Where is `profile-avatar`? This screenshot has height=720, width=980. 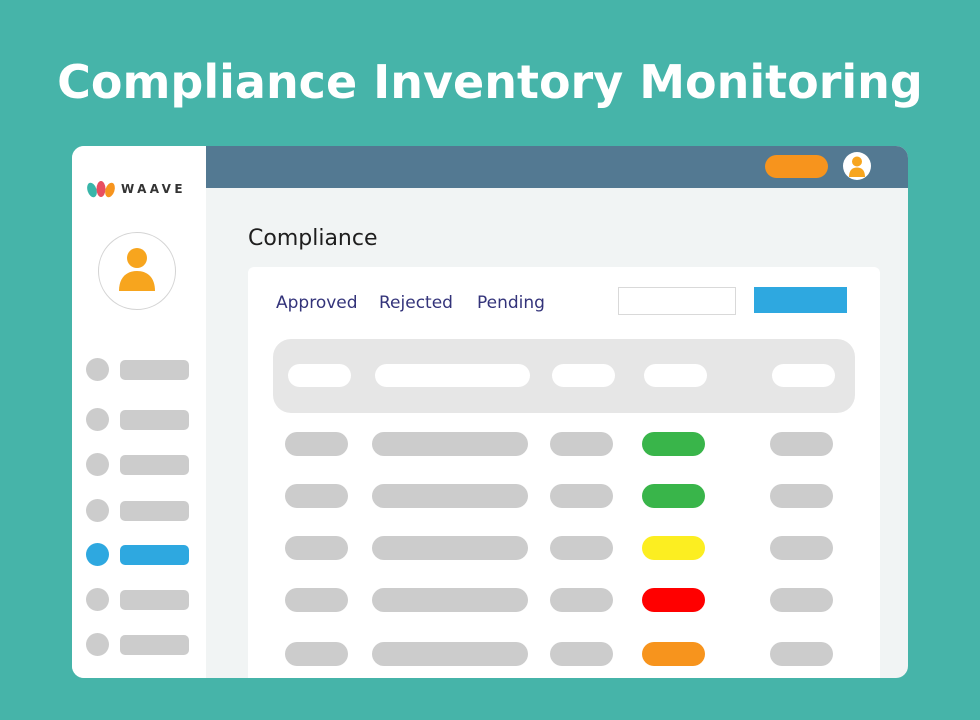 profile-avatar is located at coordinates (137, 271).